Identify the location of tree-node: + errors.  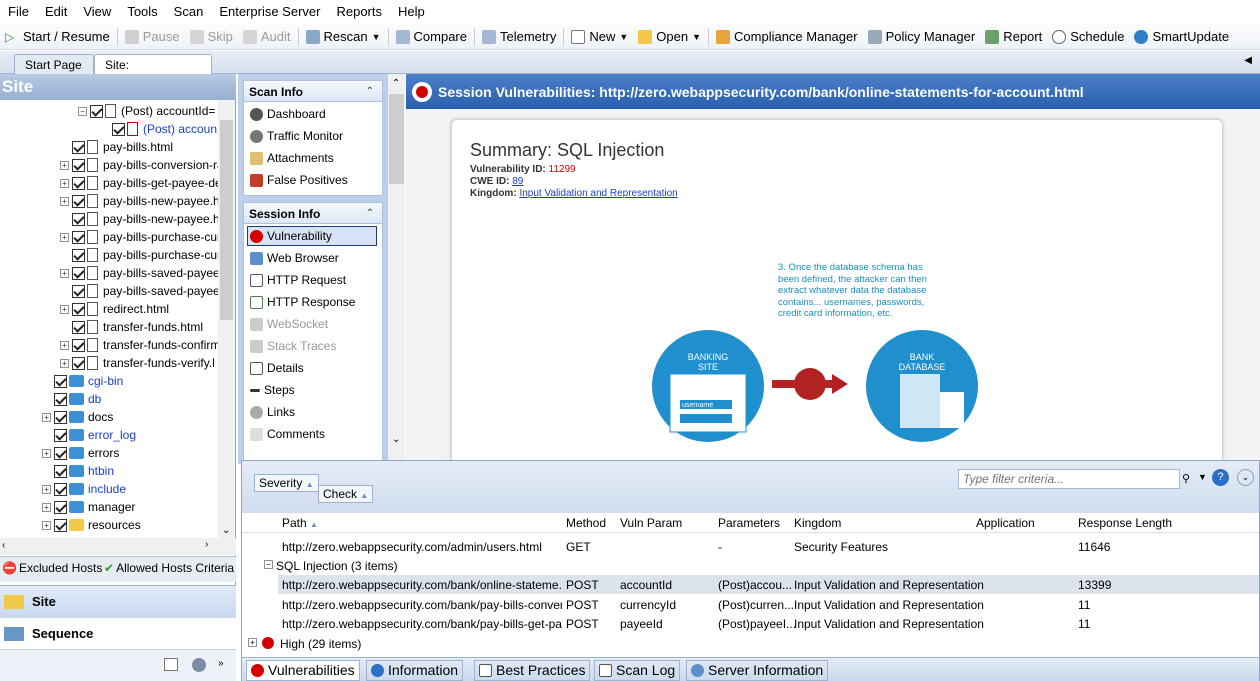
(80, 453).